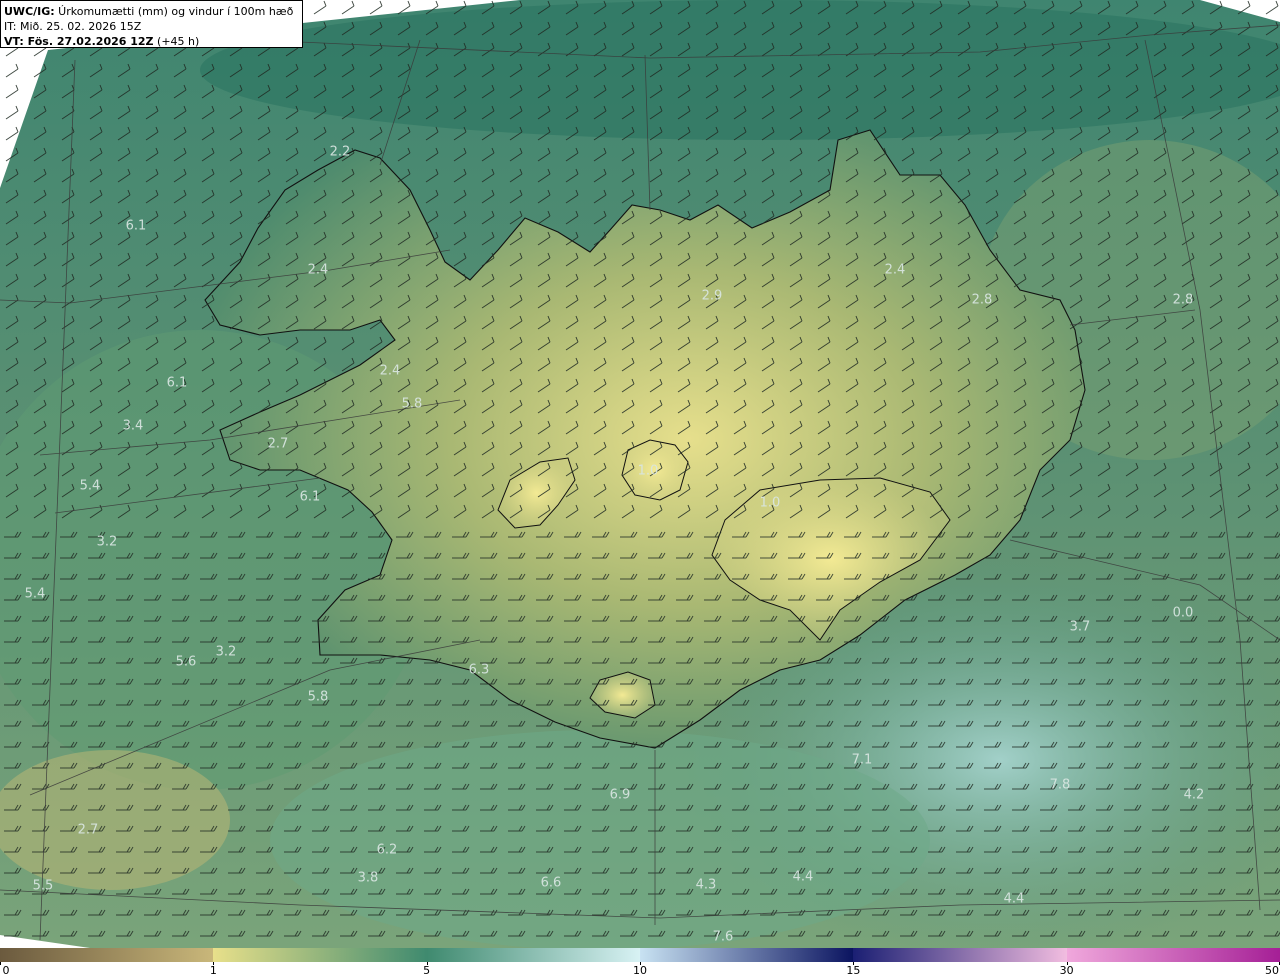  Describe the element at coordinates (176, 41) in the screenshot. I see `lead-time: (+45 h)` at that location.